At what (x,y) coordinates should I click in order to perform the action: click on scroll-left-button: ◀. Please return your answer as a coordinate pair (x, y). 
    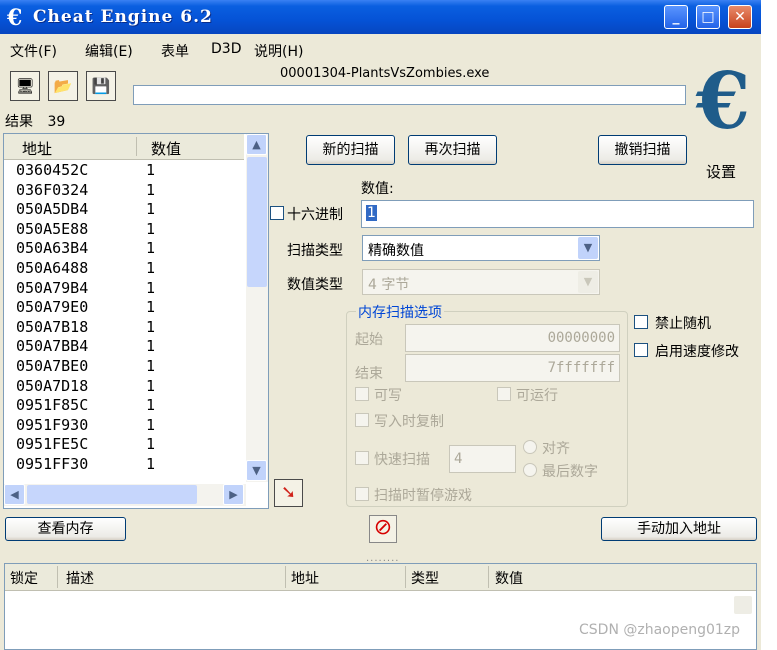
    Looking at the image, I should click on (14, 494).